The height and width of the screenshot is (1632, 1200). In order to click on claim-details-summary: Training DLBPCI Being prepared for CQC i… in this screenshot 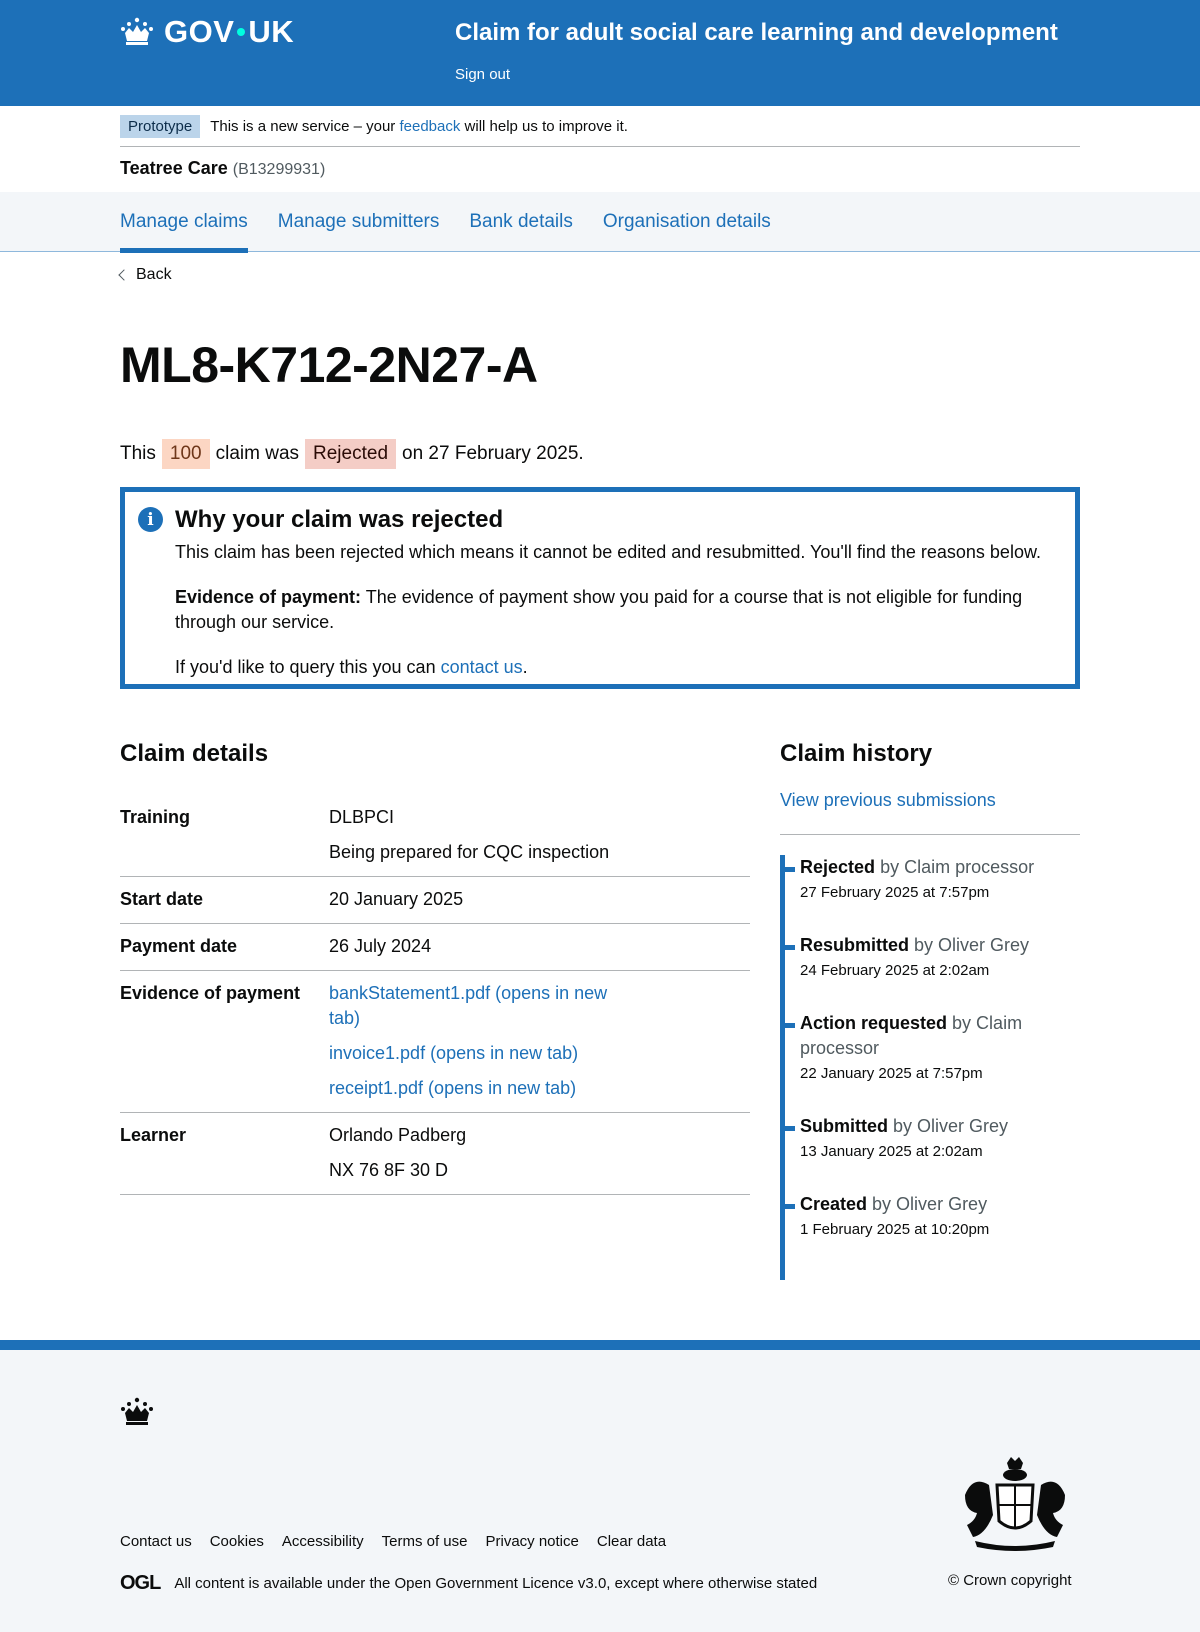, I will do `click(435, 995)`.